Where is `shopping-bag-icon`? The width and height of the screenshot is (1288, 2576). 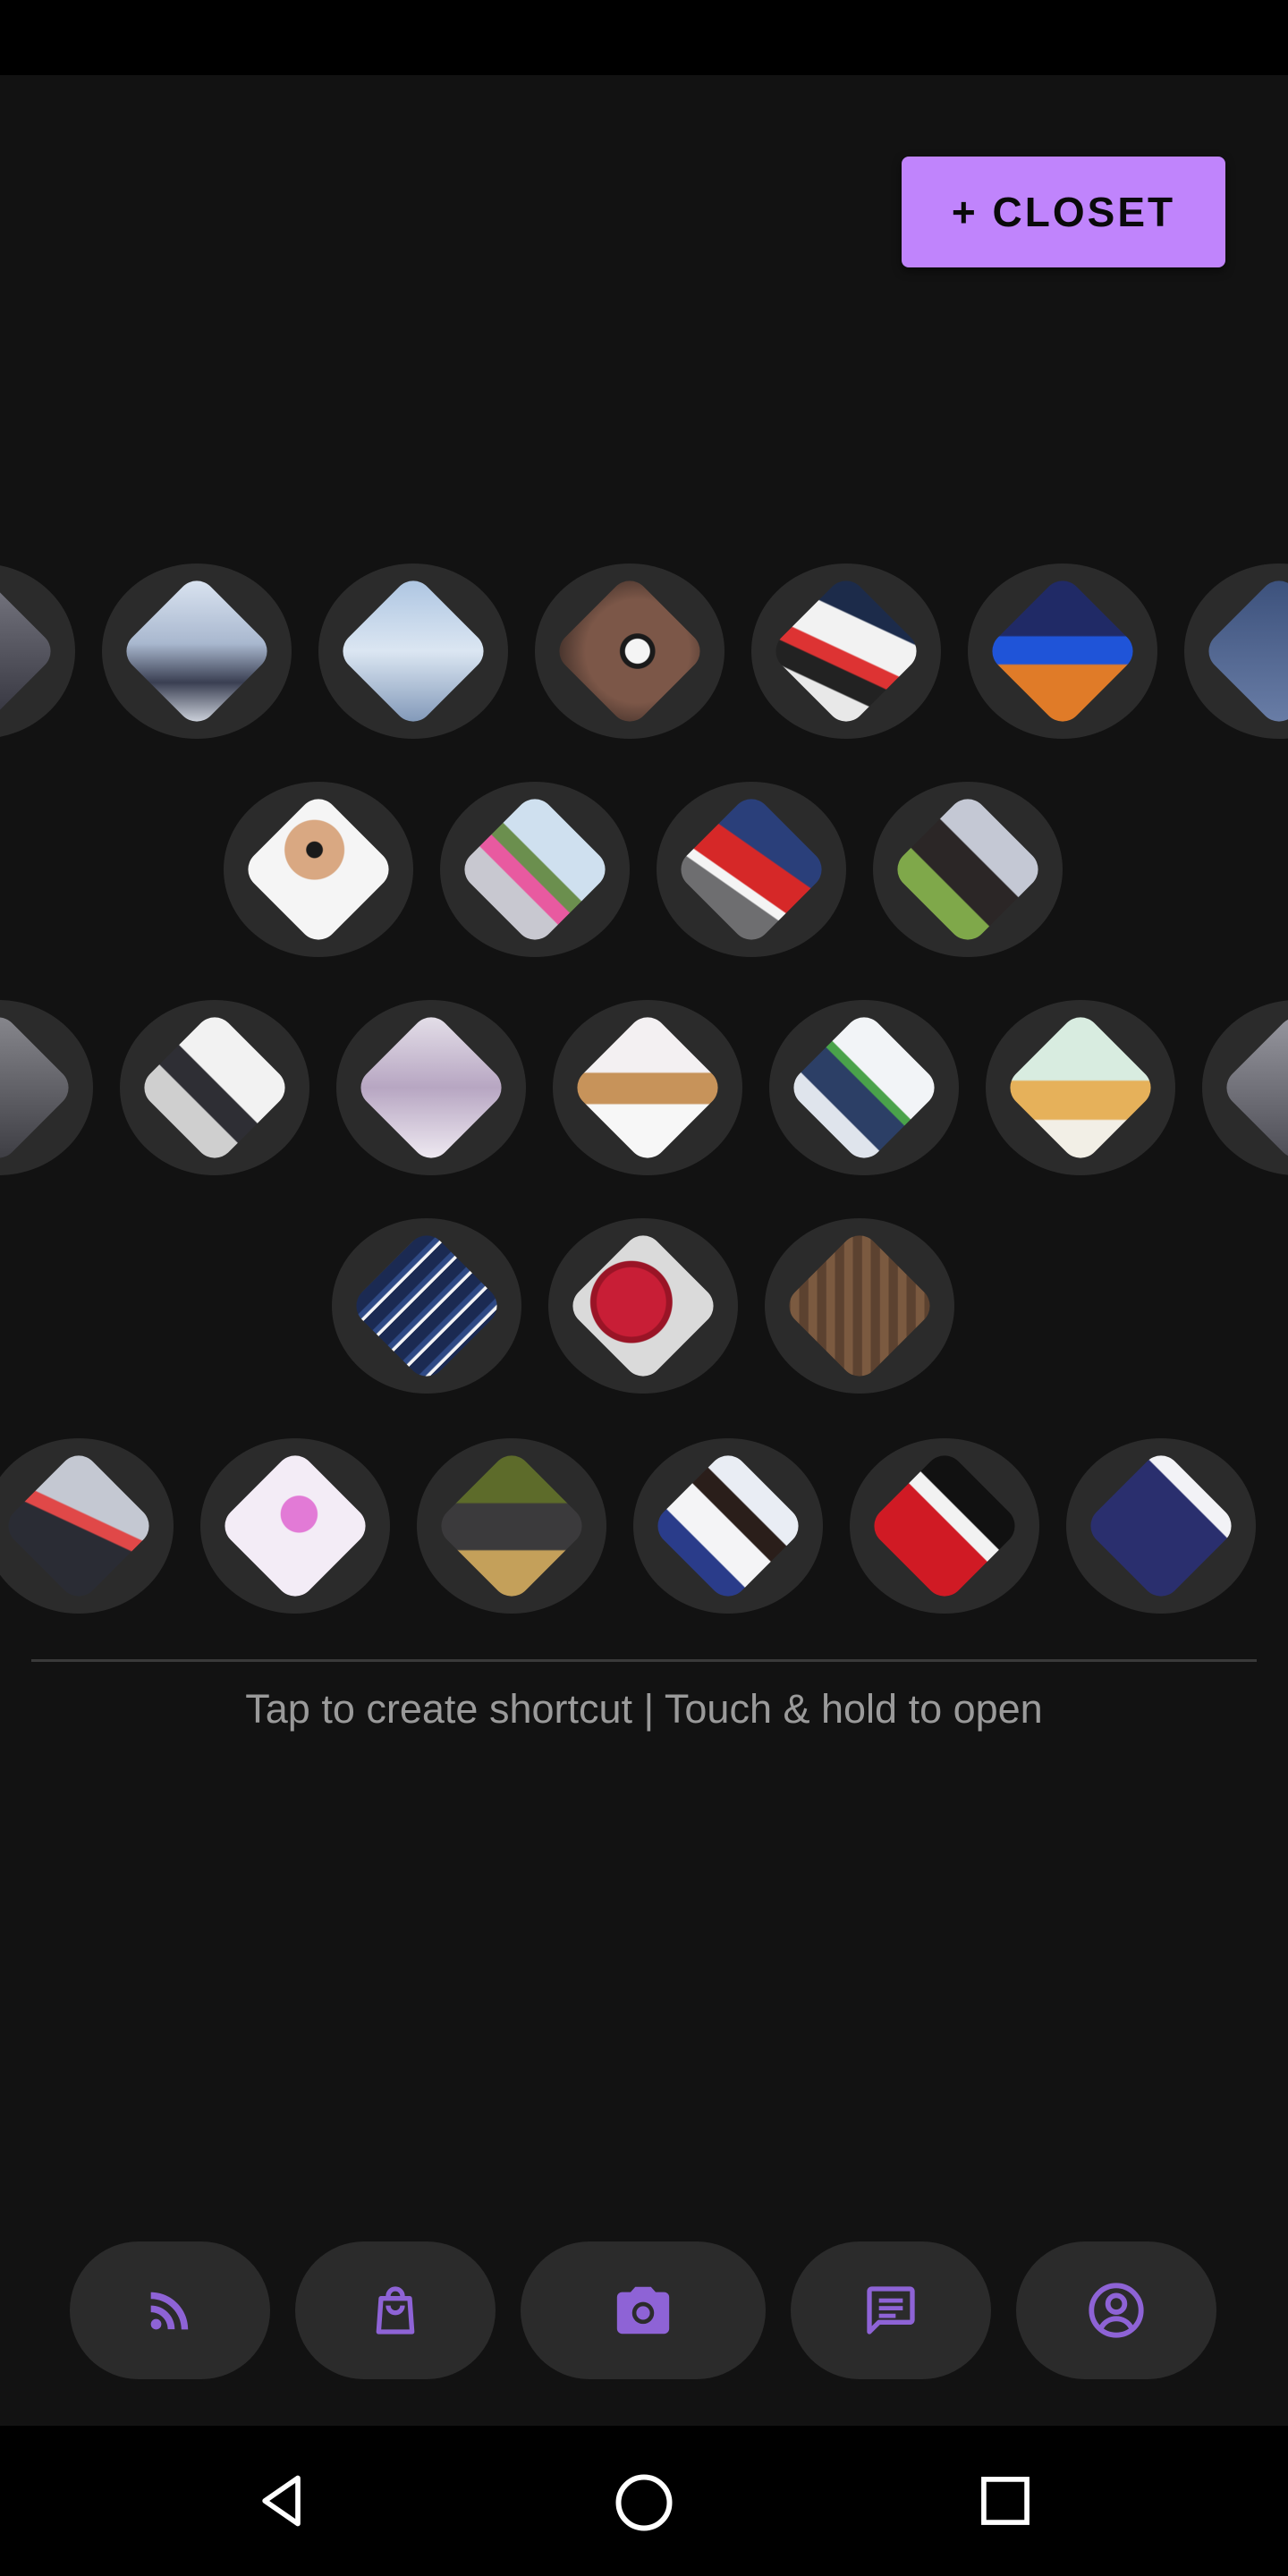
shopping-bag-icon is located at coordinates (395, 2310).